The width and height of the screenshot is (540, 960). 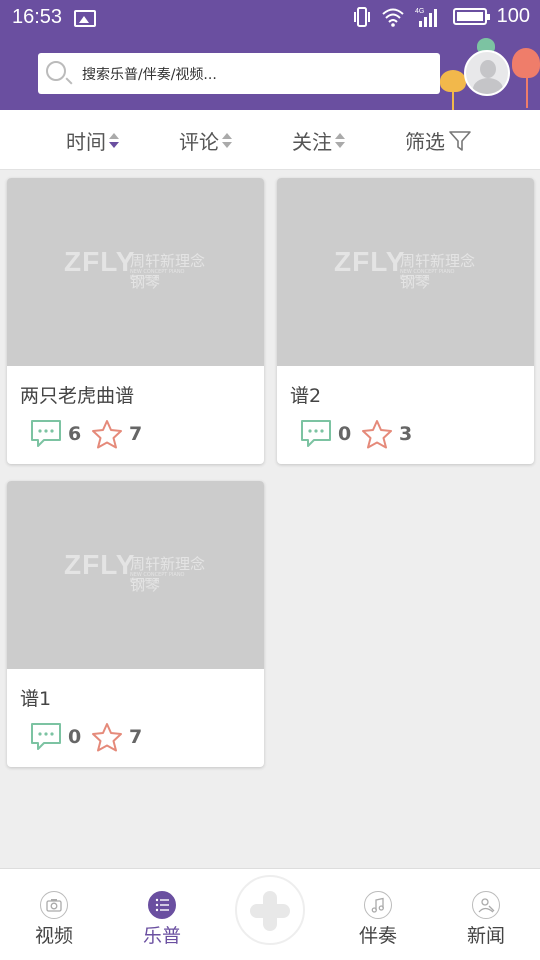 I want to click on nav-item-video: 视频, so click(x=54, y=919).